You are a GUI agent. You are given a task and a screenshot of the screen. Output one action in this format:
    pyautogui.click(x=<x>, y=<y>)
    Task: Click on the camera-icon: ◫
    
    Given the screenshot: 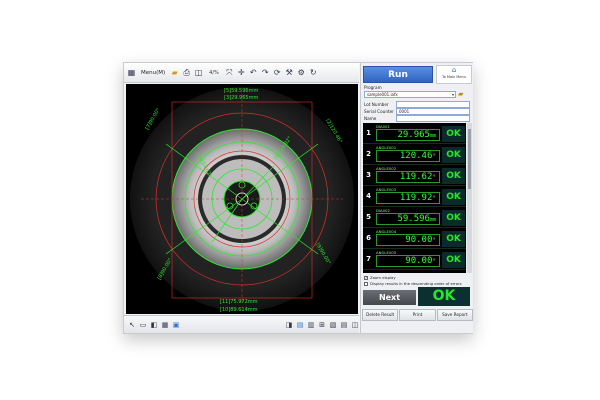 What is the action you would take?
    pyautogui.click(x=198, y=72)
    